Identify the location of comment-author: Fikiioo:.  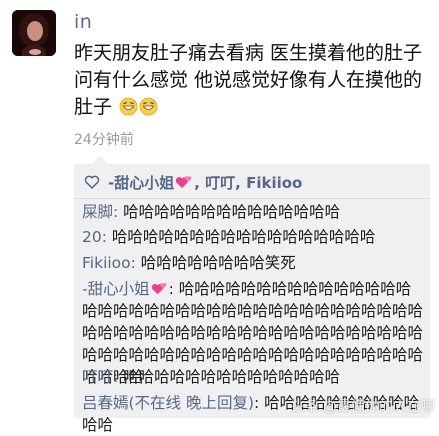
(109, 263).